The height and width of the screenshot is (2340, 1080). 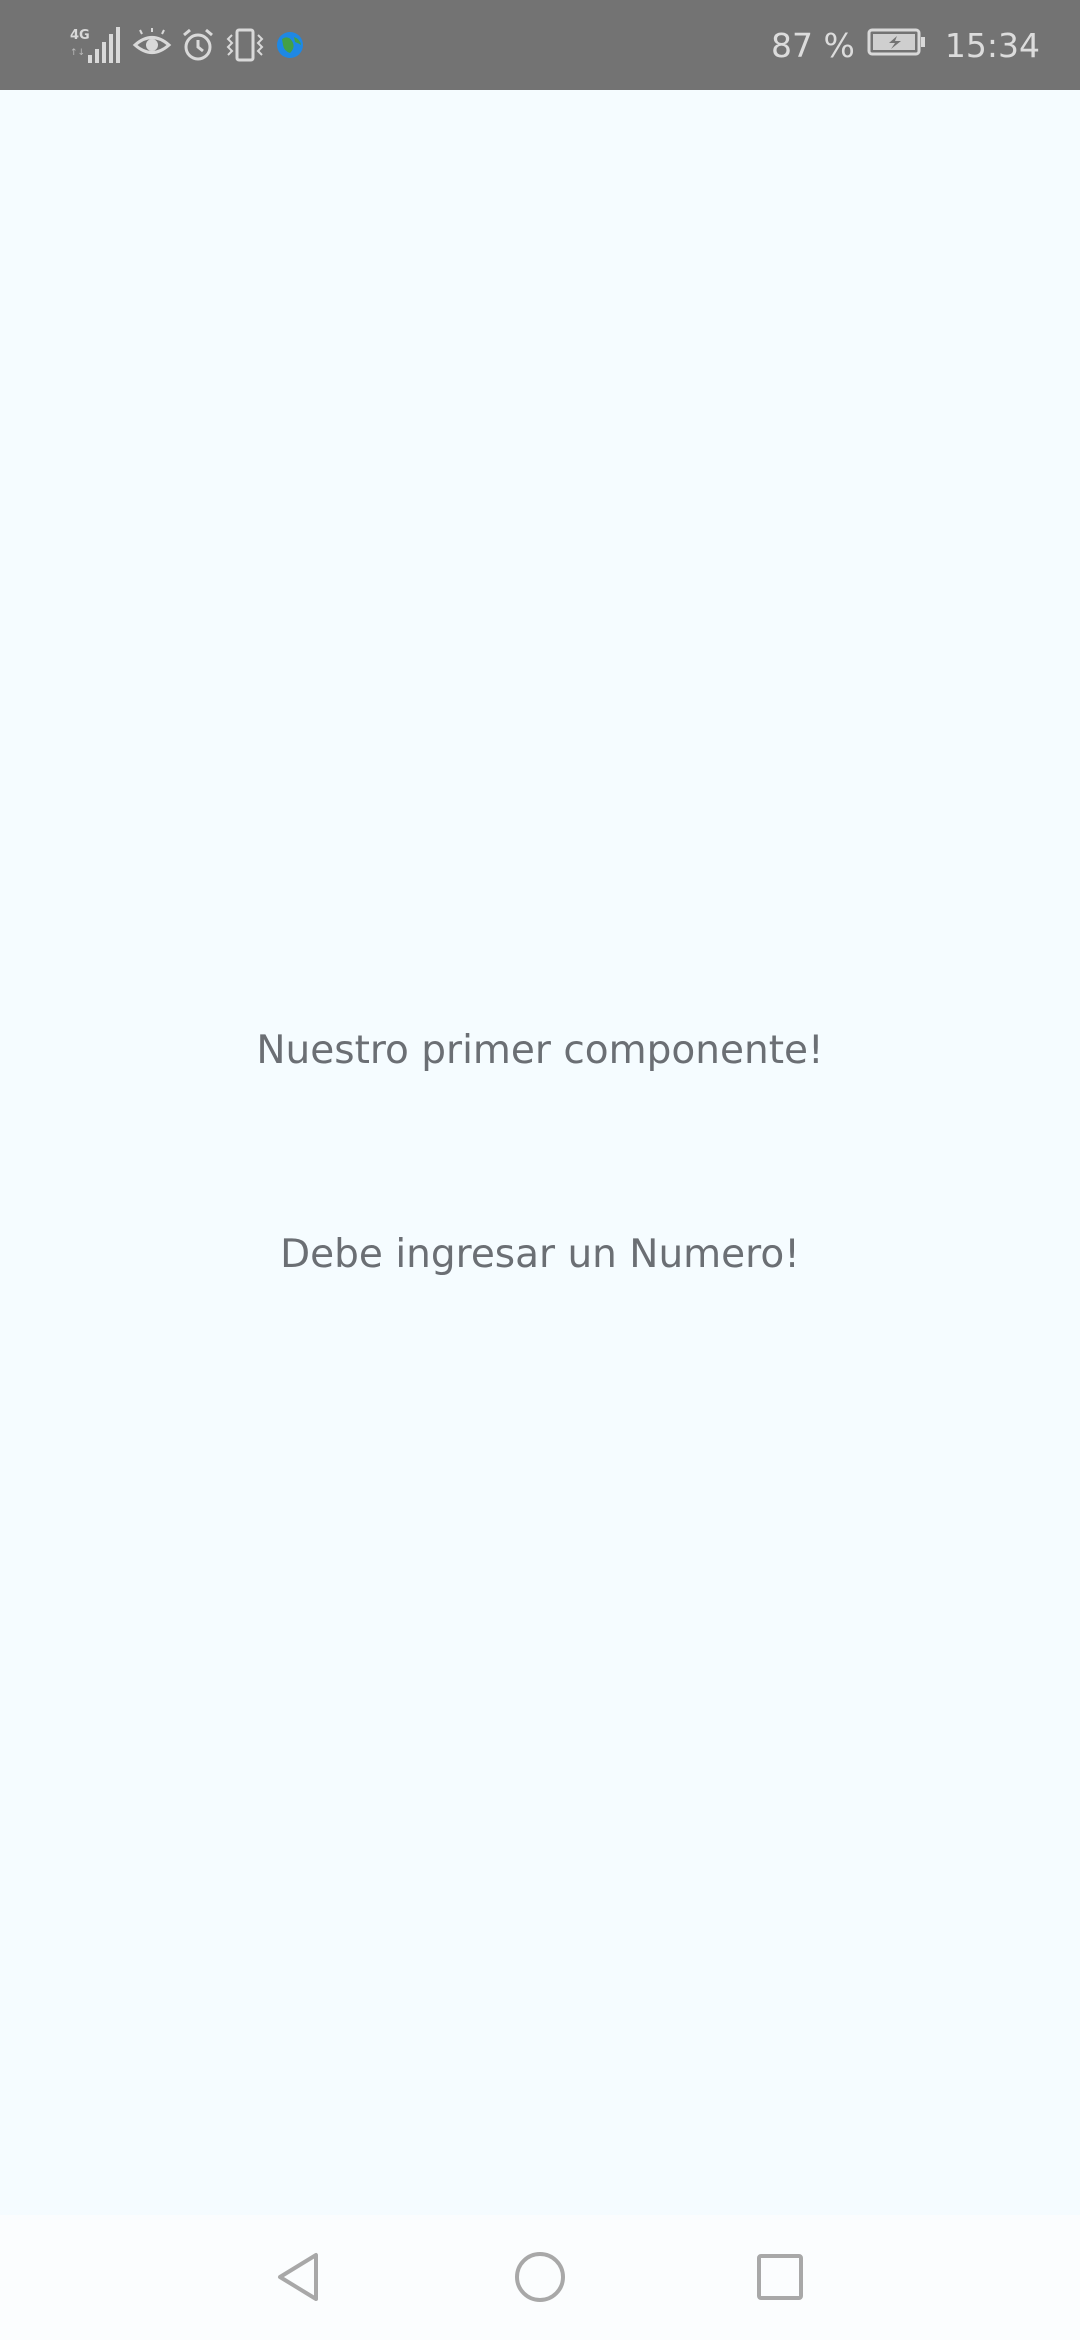 What do you see at coordinates (80, 35) in the screenshot?
I see `svg-text: 4G` at bounding box center [80, 35].